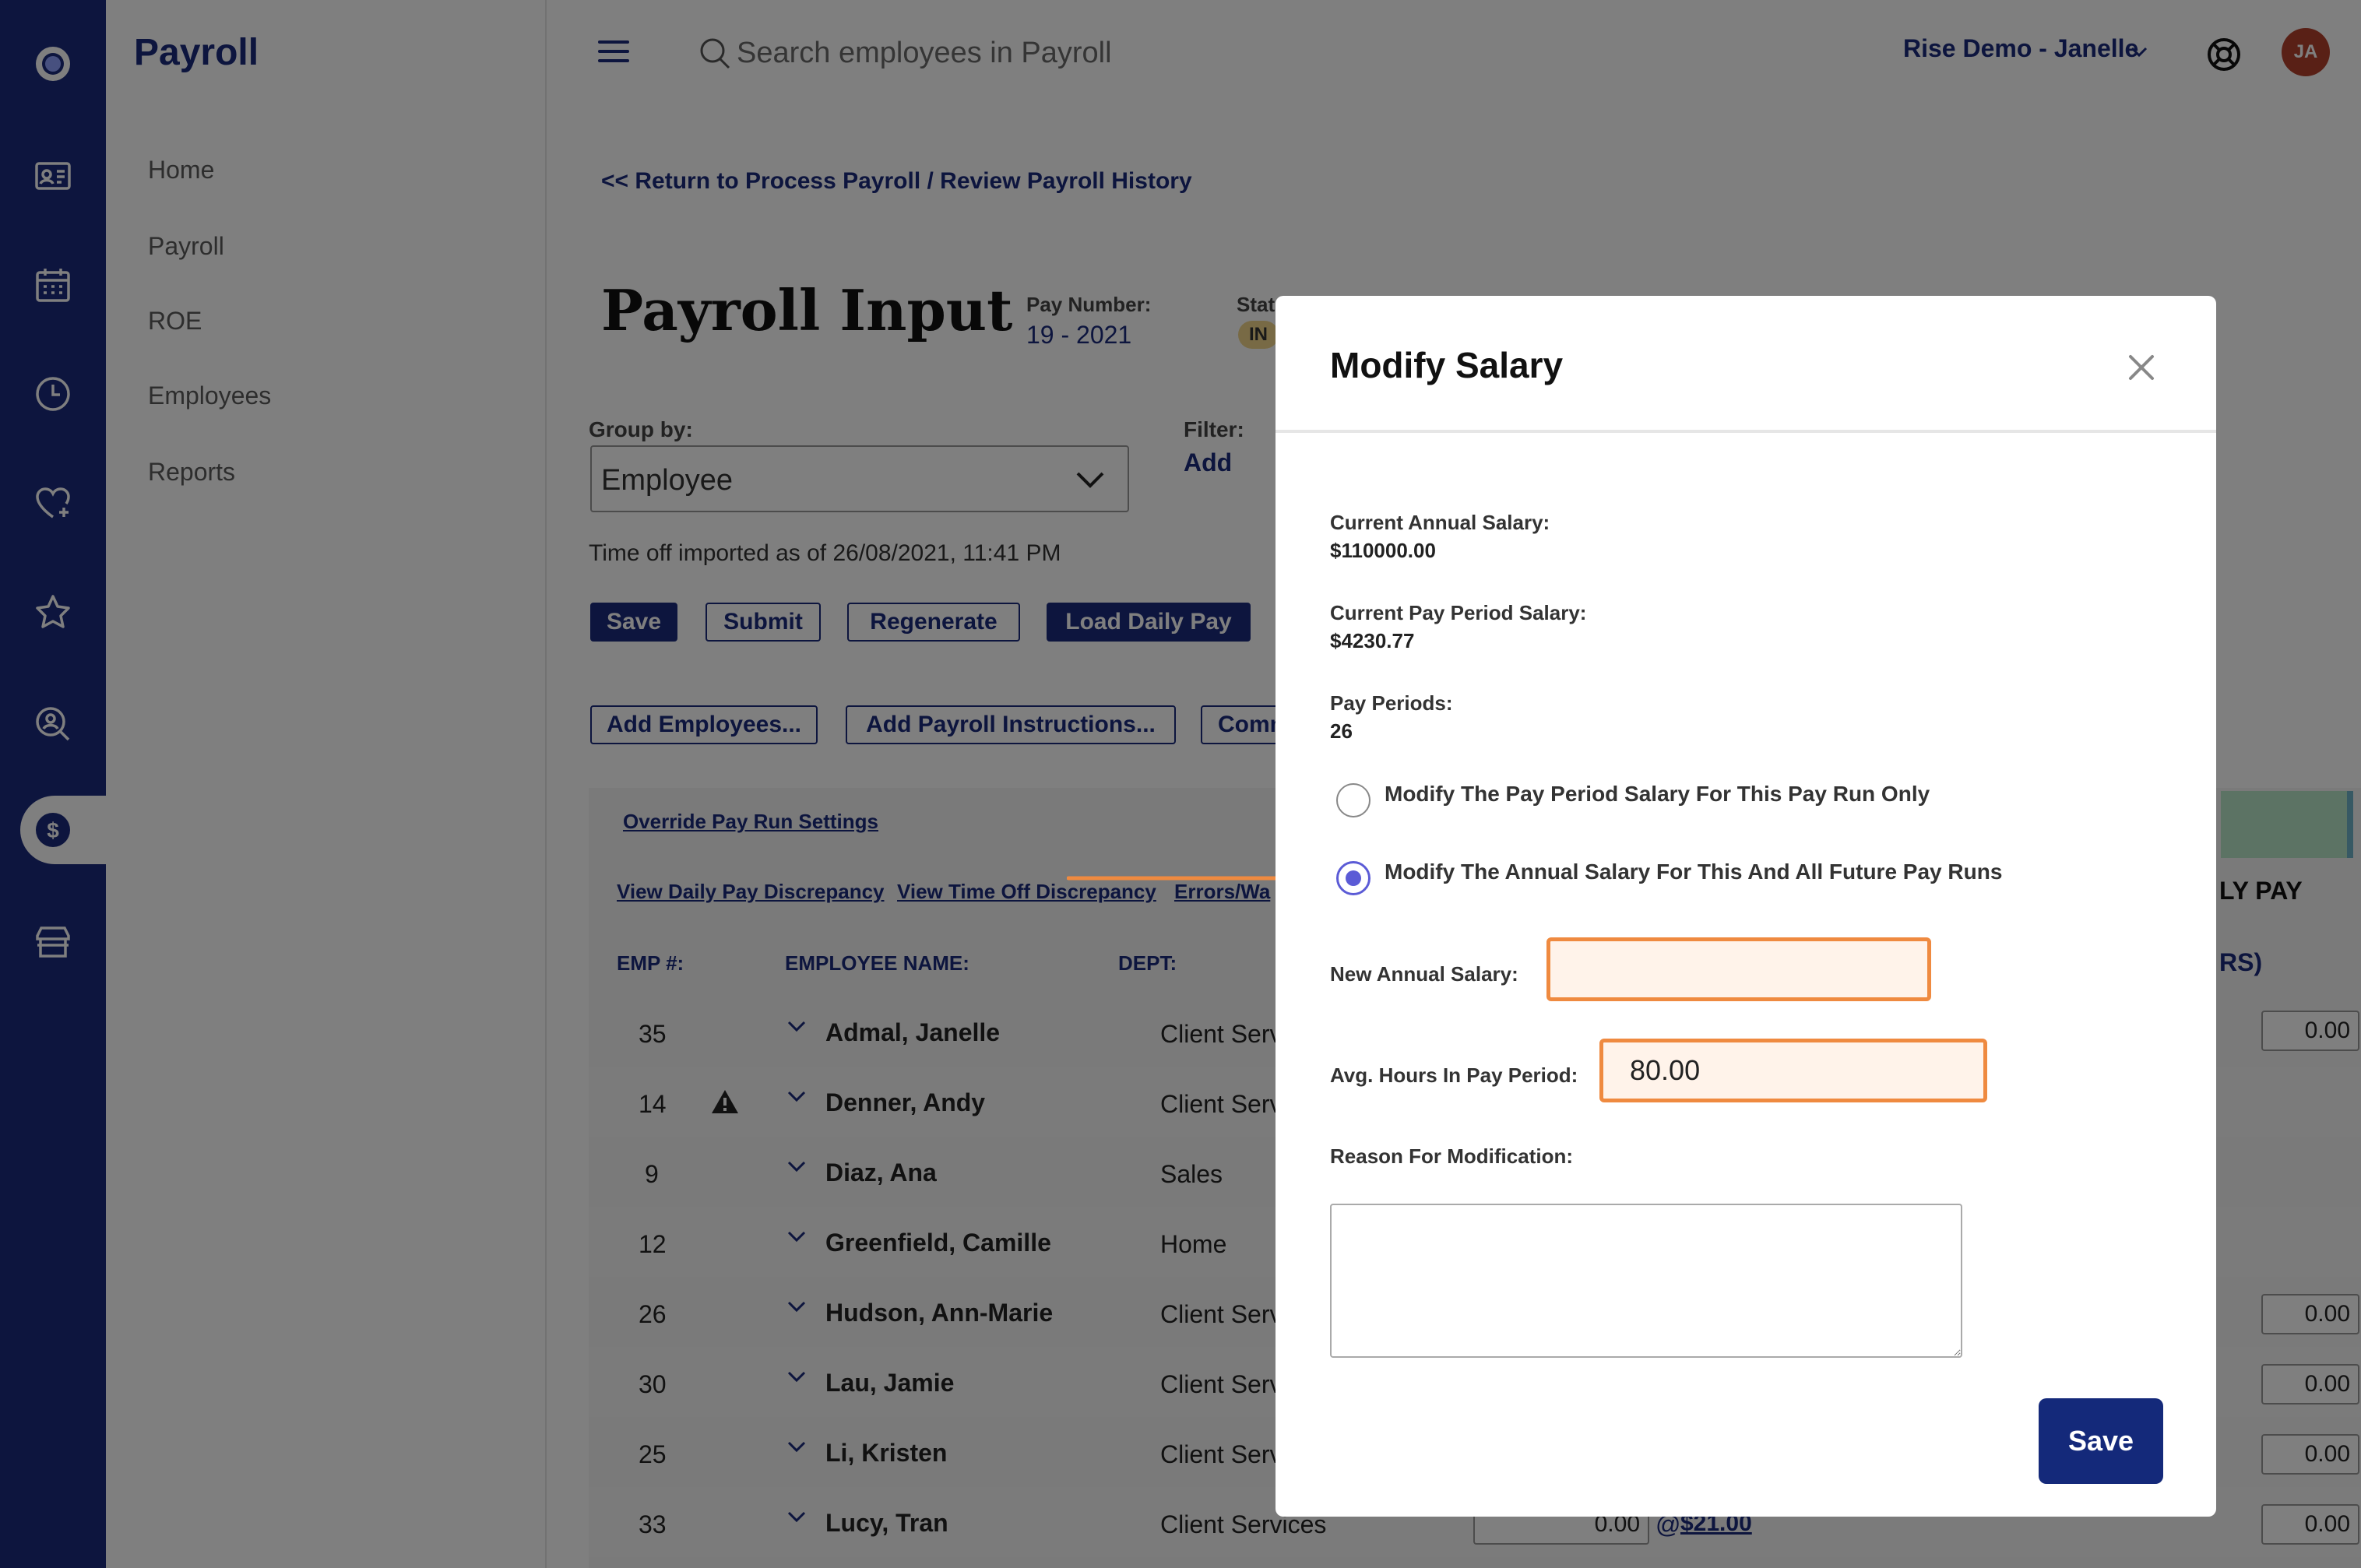 This screenshot has height=1568, width=2361. What do you see at coordinates (1459, 612) in the screenshot?
I see `current-period-salary-label: Current Pay Period Salary:` at bounding box center [1459, 612].